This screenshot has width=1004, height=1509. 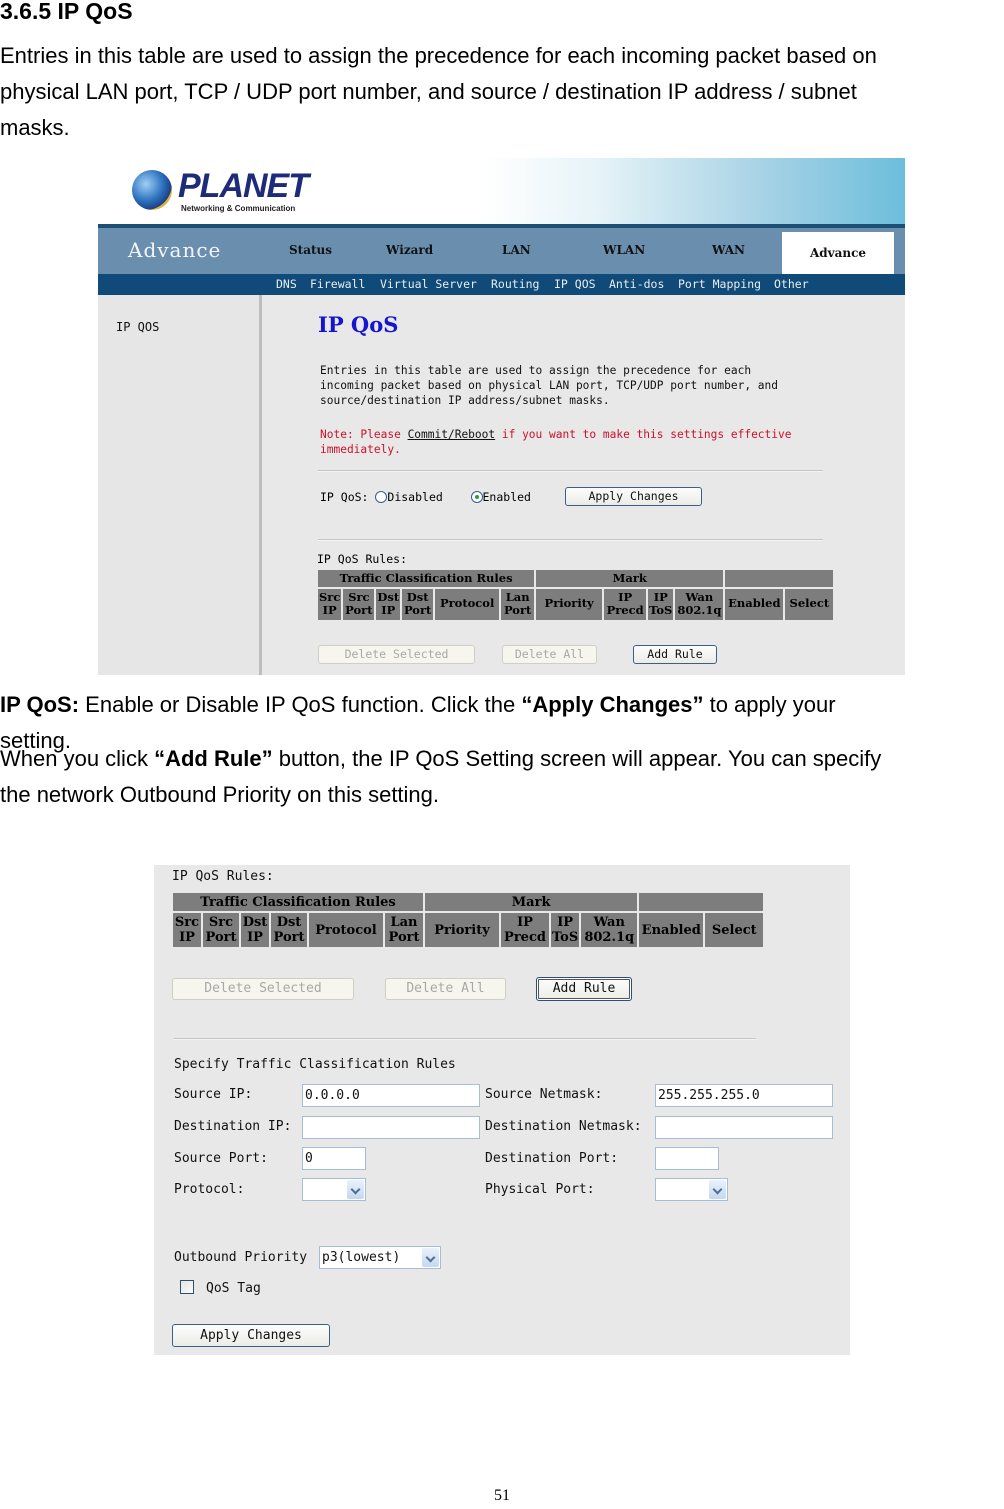 What do you see at coordinates (430, 1257) in the screenshot?
I see `chevron-down-icon` at bounding box center [430, 1257].